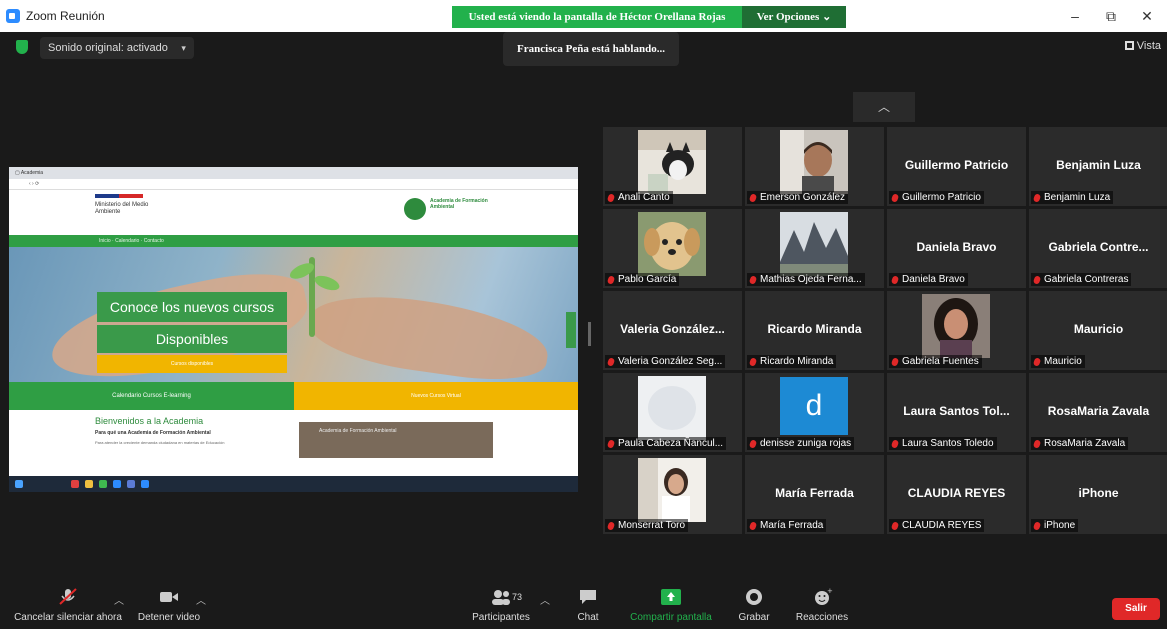 The width and height of the screenshot is (1167, 629). Describe the element at coordinates (589, 334) in the screenshot. I see `split-handle` at that location.